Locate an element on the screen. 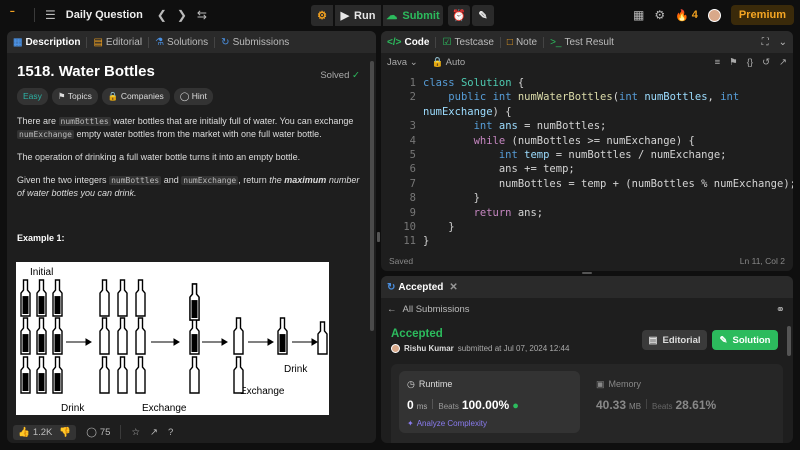 This screenshot has height=450, width=800. format-icon: ≡ is located at coordinates (718, 62).